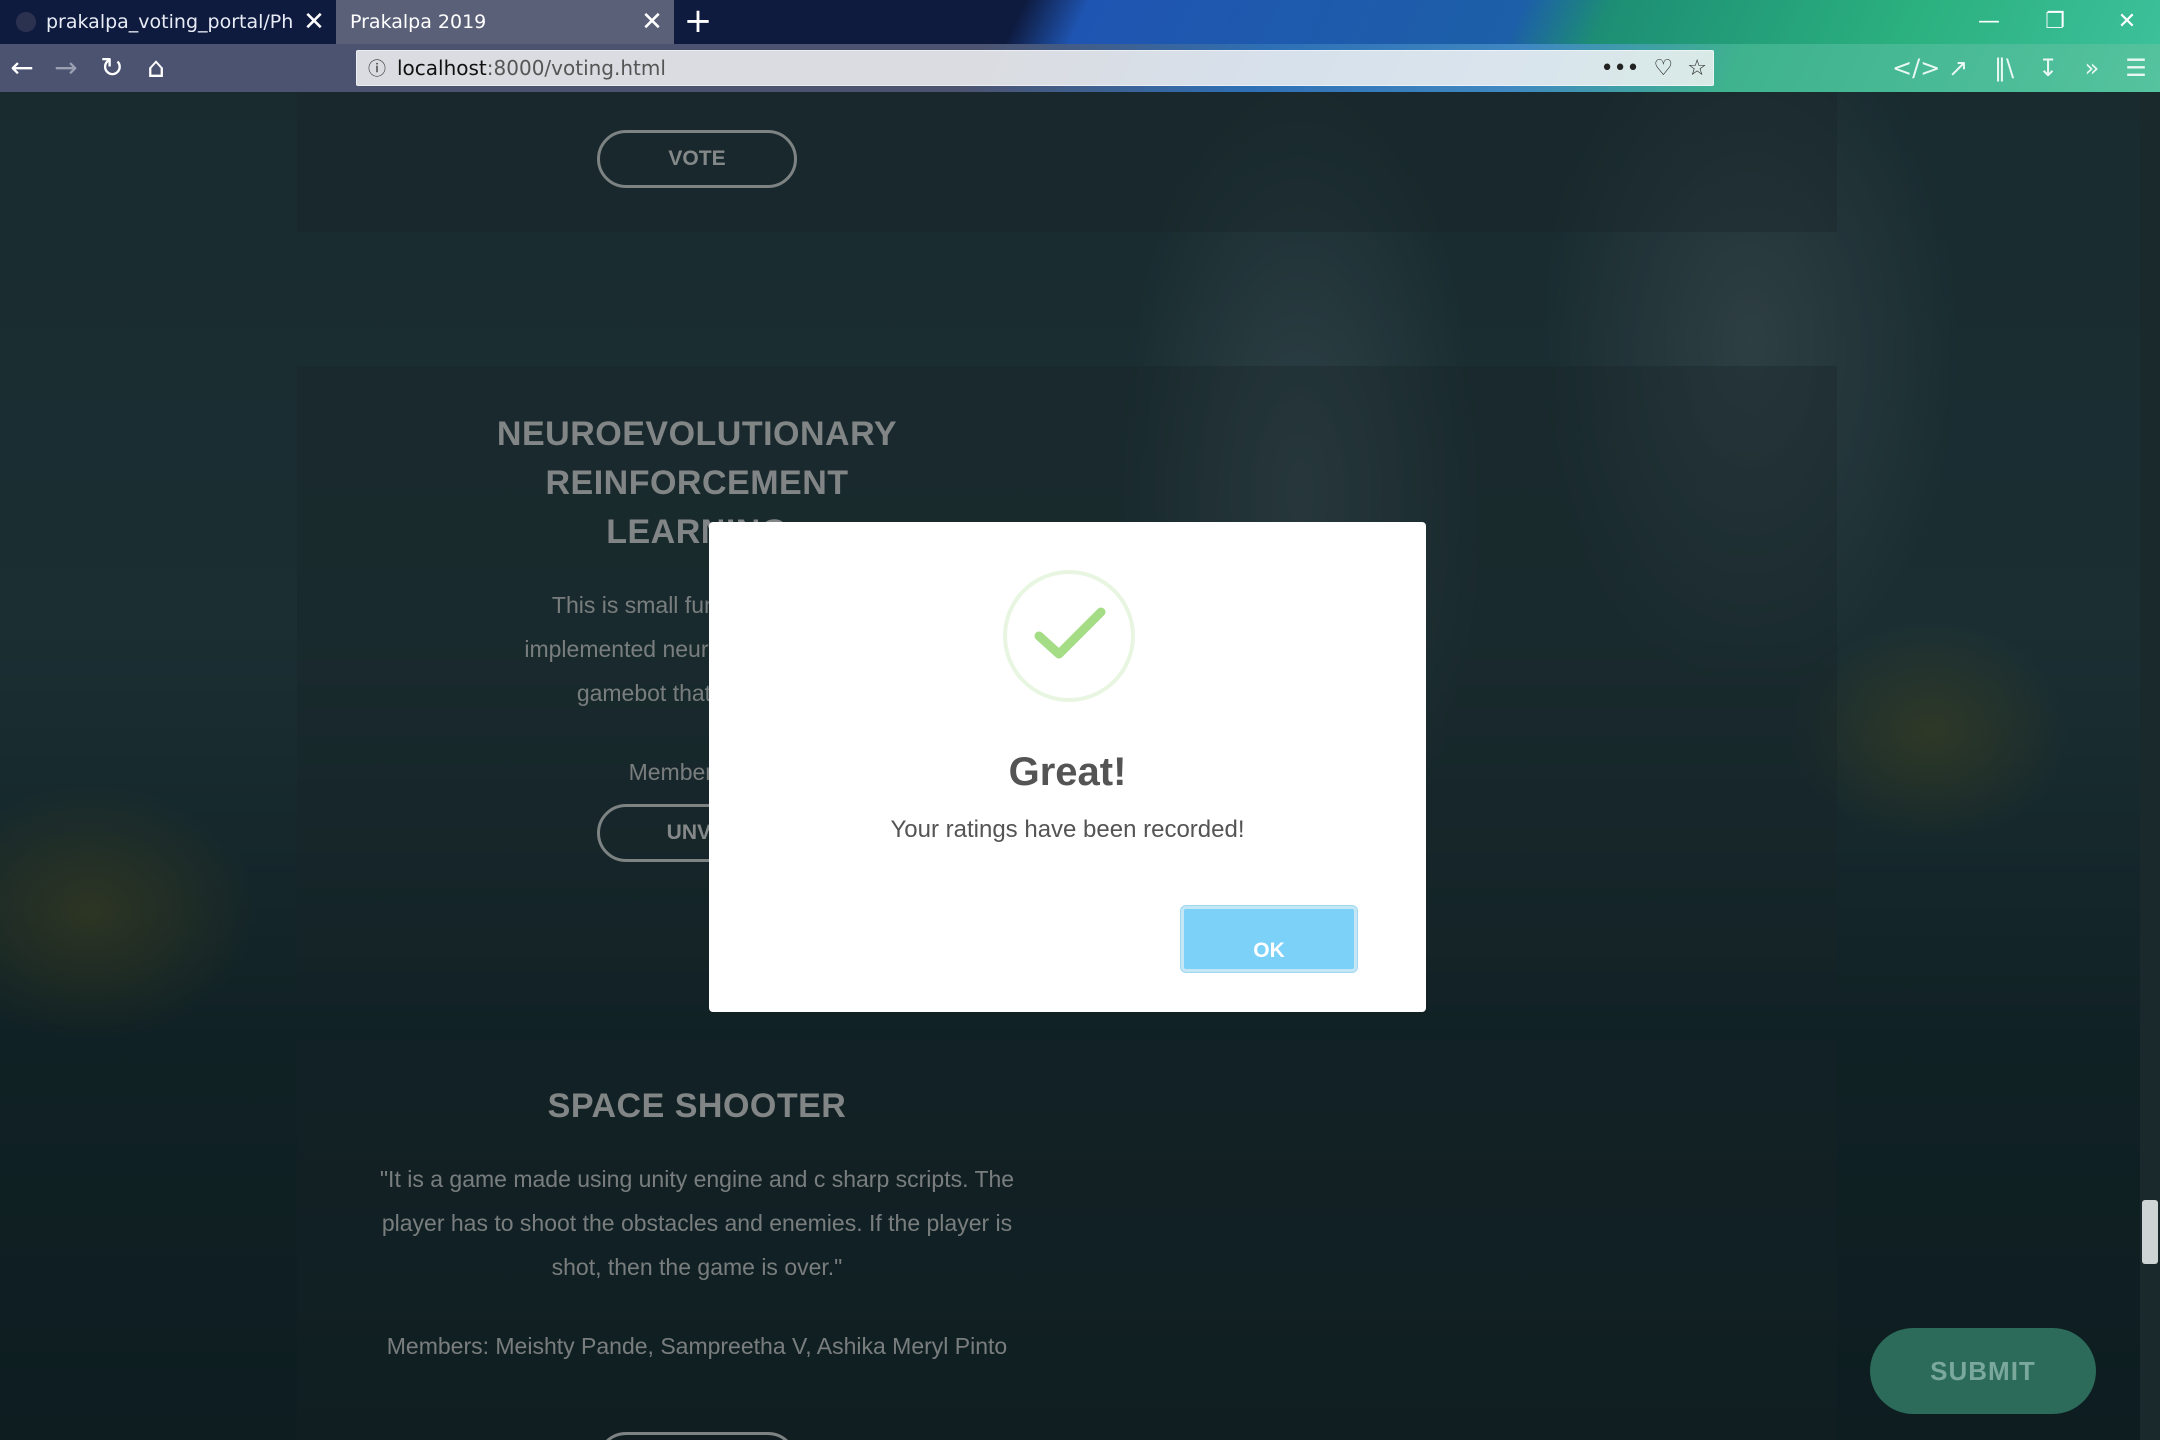 The height and width of the screenshot is (1440, 2160). I want to click on url-path: :8000/voting.html, so click(576, 68).